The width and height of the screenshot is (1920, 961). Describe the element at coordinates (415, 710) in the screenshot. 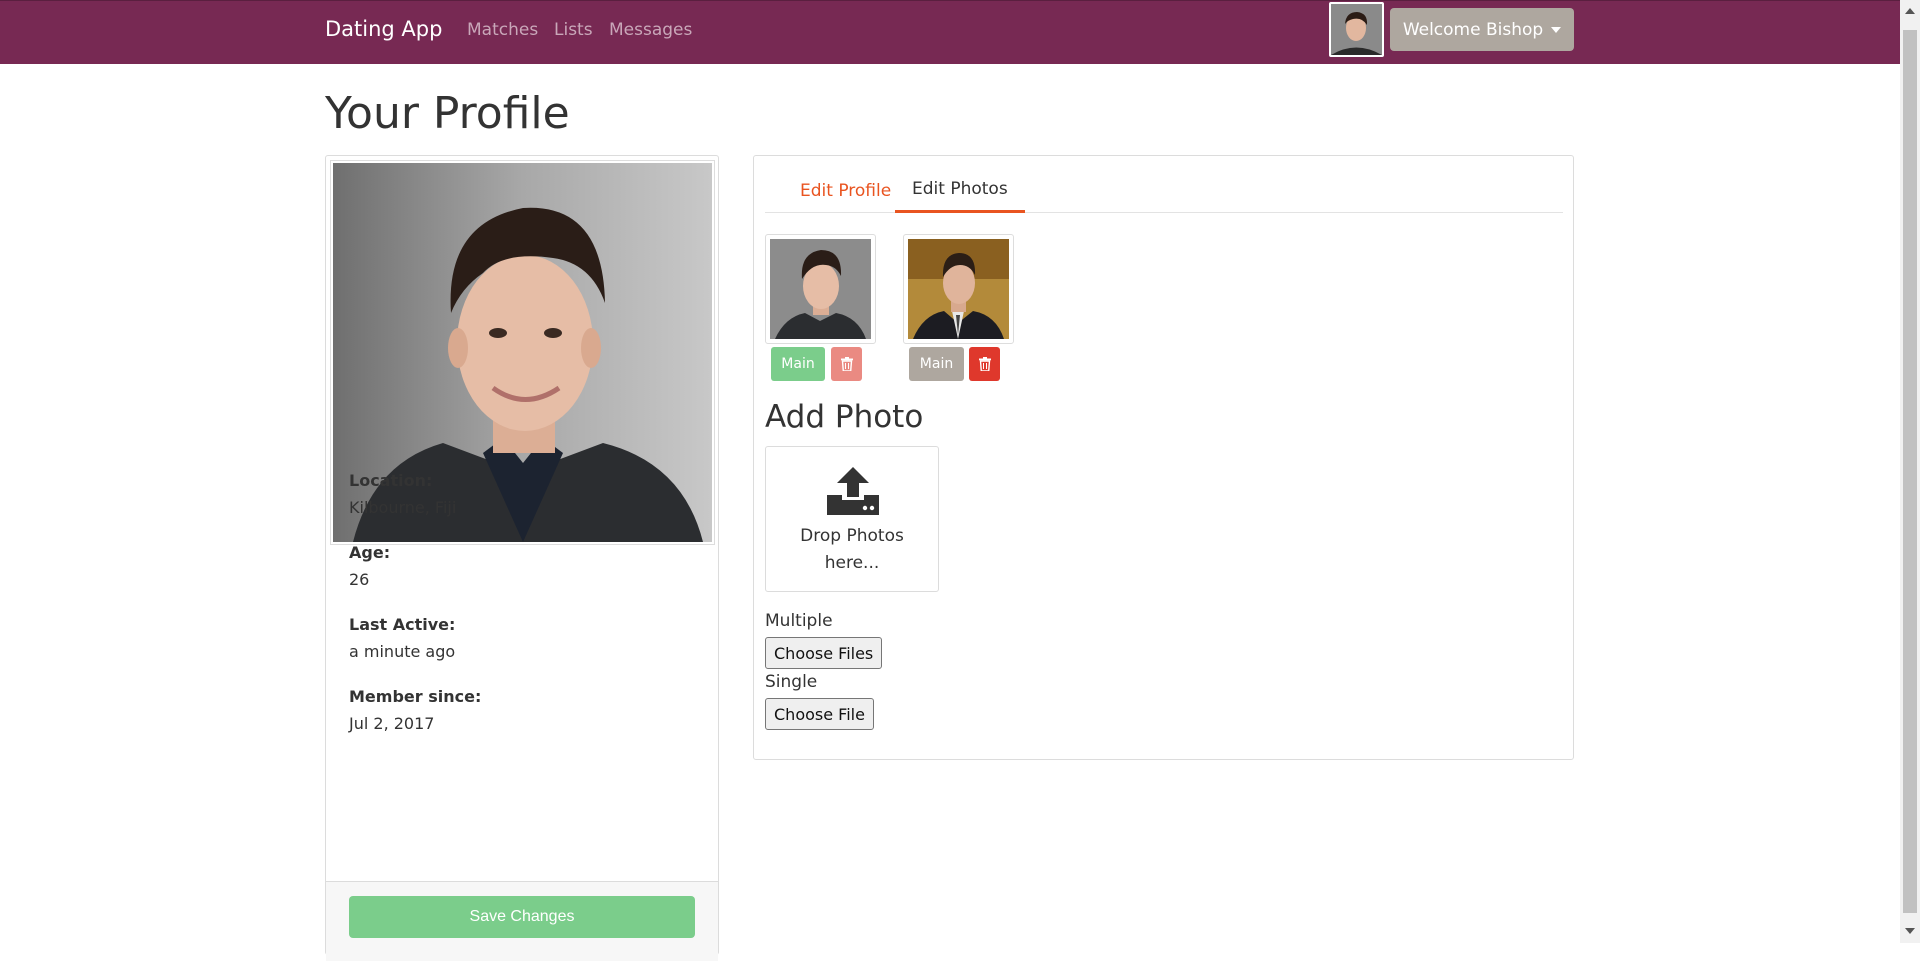

I see `member-since-field: Member since: Jul 2, 2017` at that location.